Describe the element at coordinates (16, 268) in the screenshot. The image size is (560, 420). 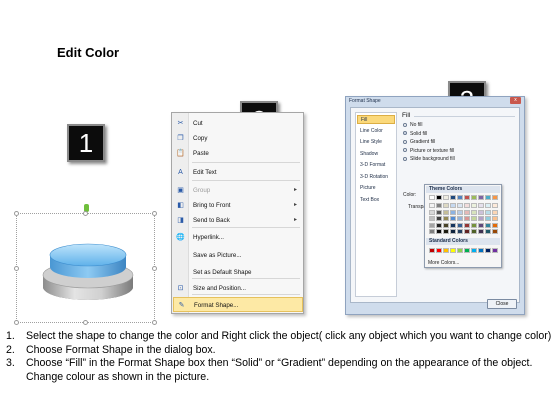
I see `resize-handle-l` at that location.